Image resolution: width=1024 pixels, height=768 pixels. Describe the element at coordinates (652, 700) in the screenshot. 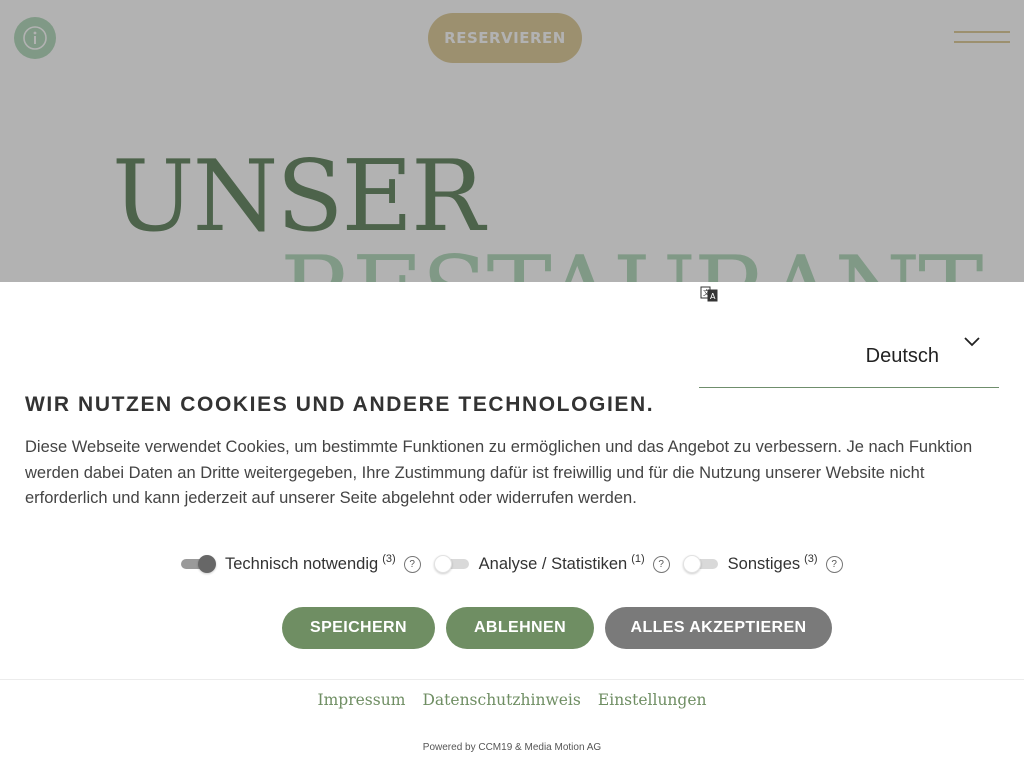

I see `settings-link: Einstellungen` at that location.